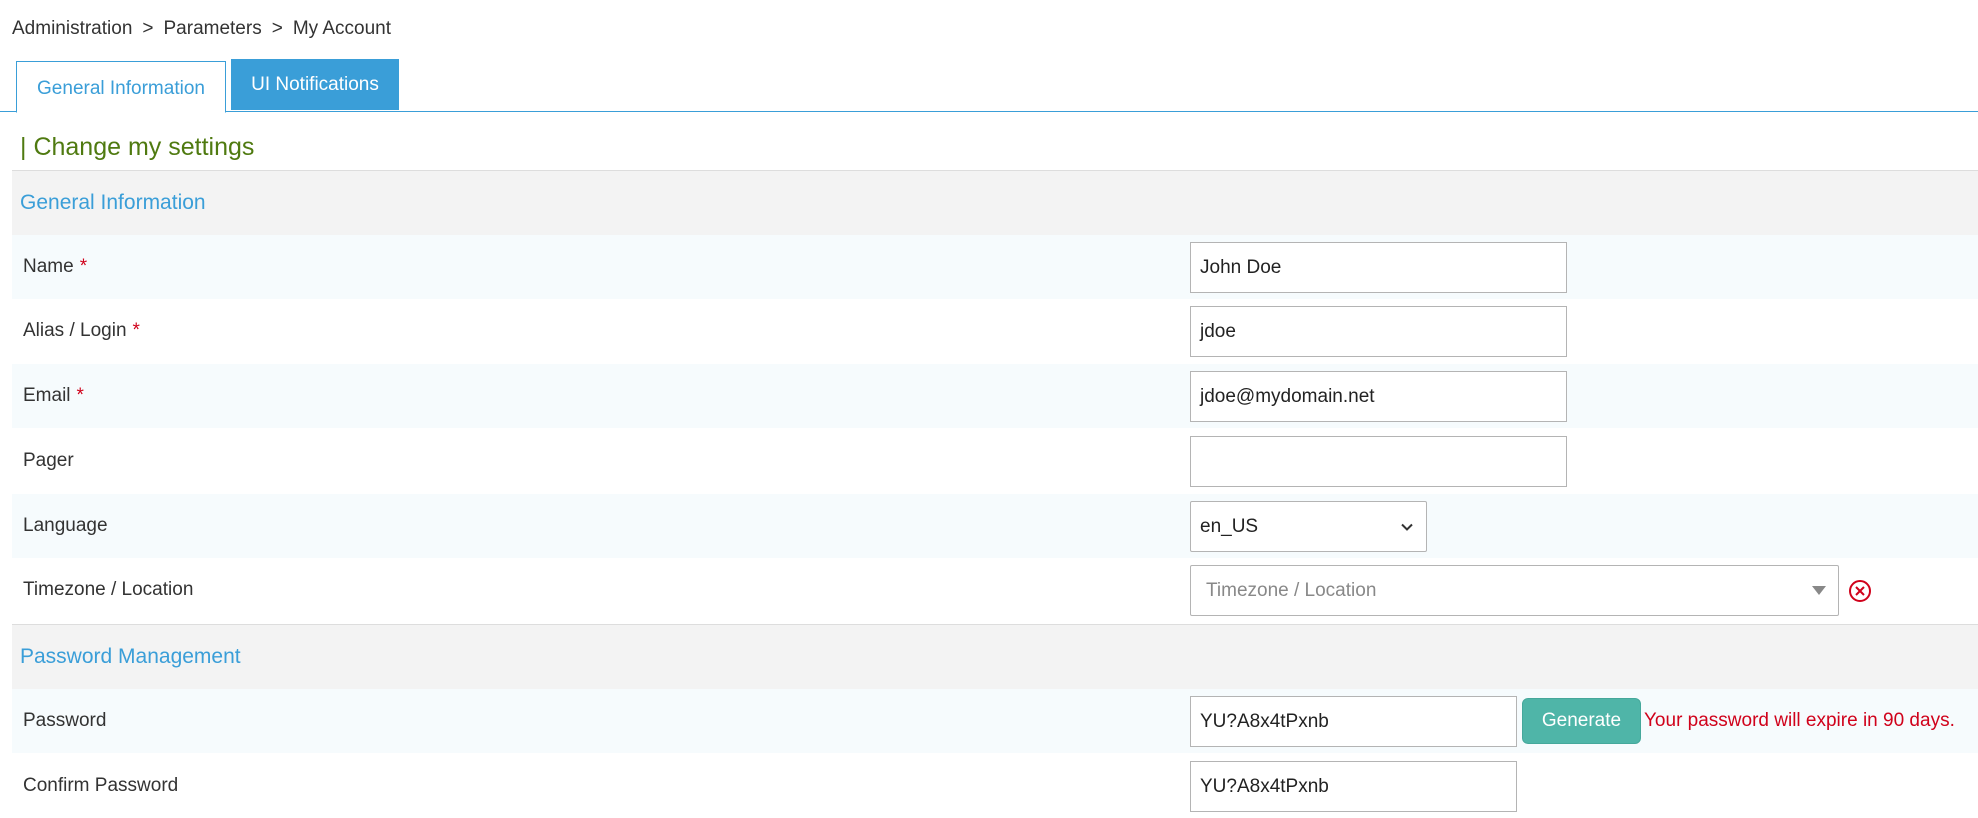 The image size is (1978, 818). What do you see at coordinates (137, 147) in the screenshot?
I see `page-title: | Change my settings` at bounding box center [137, 147].